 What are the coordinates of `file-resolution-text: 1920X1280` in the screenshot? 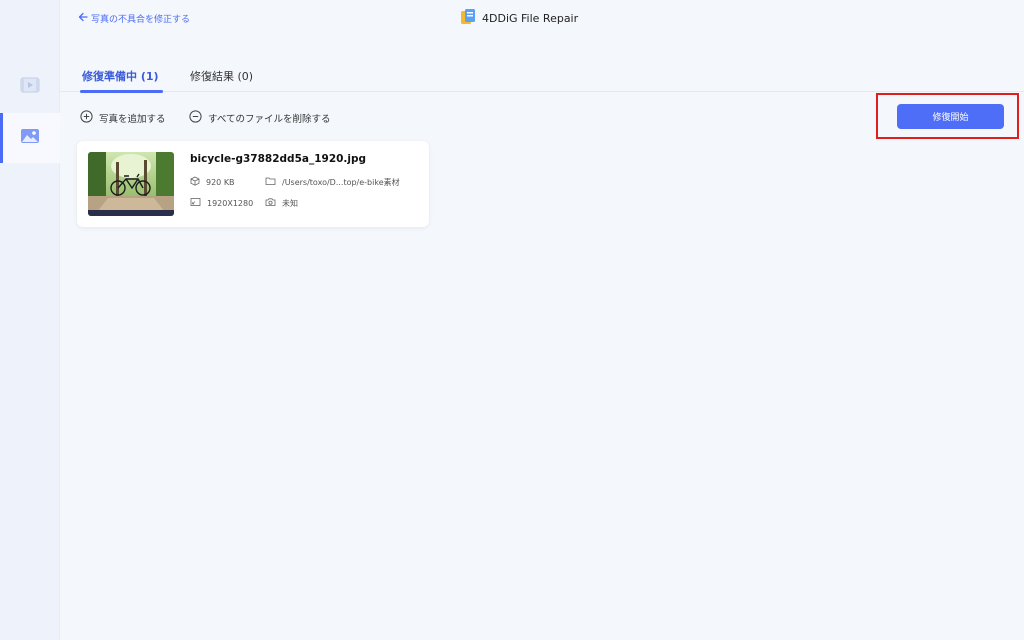 It's located at (230, 203).